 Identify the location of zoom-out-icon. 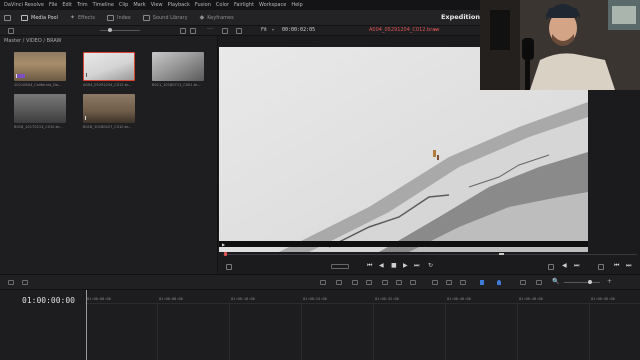
(539, 282).